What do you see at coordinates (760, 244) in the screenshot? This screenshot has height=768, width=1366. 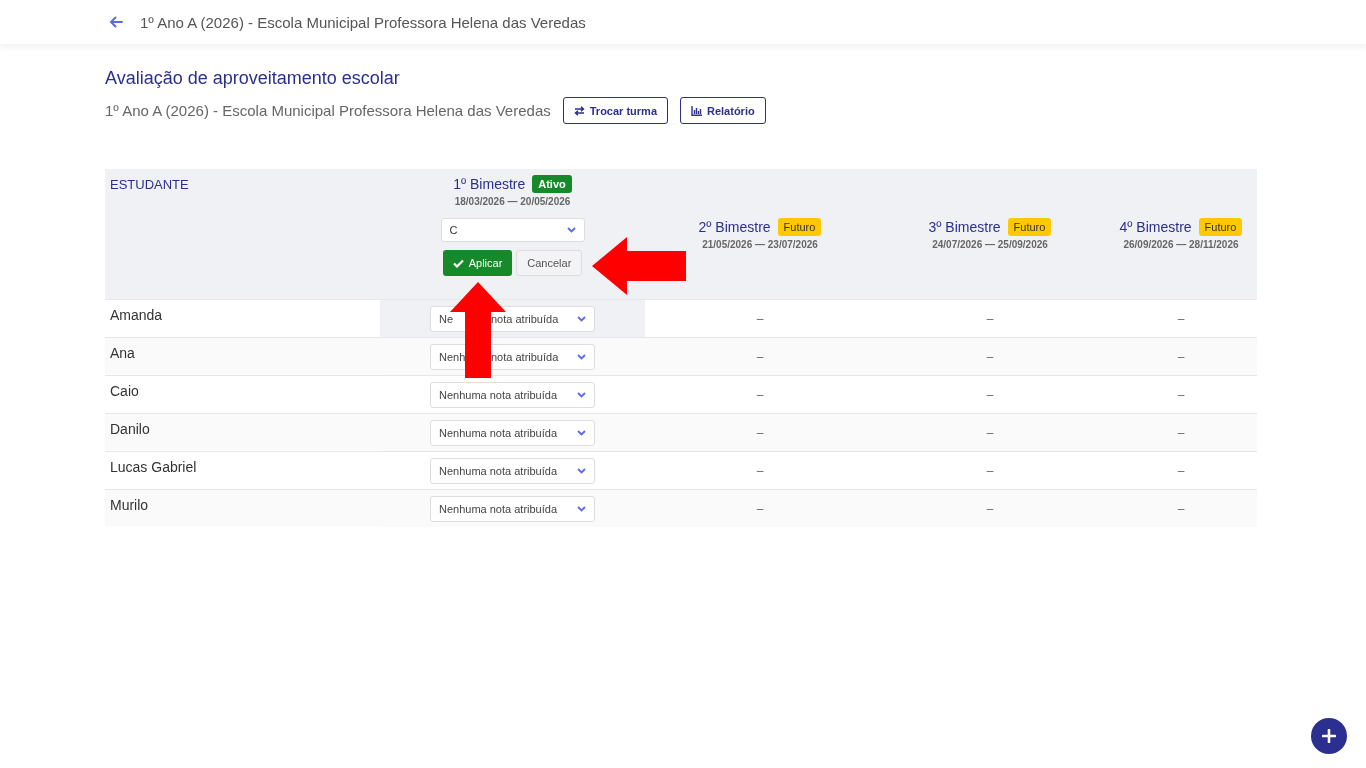 I see `period-dates: 21/05/2026 — 23/07/2026` at bounding box center [760, 244].